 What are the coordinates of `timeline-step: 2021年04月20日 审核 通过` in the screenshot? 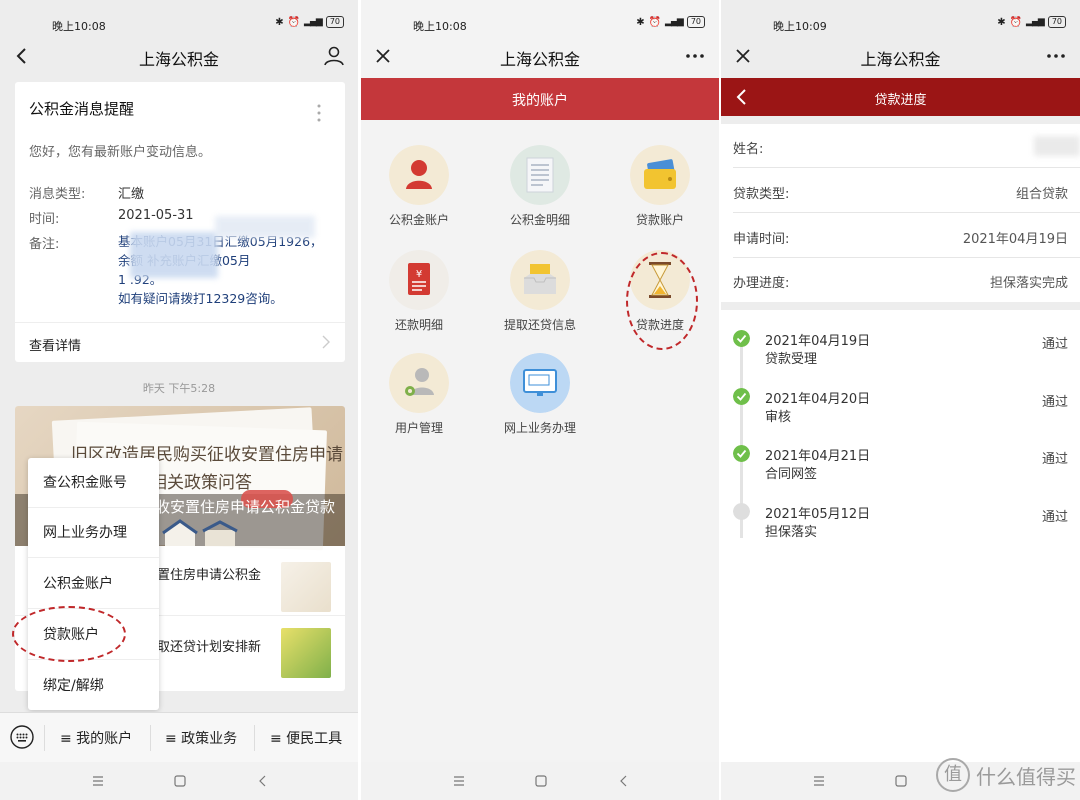 It's located at (900, 396).